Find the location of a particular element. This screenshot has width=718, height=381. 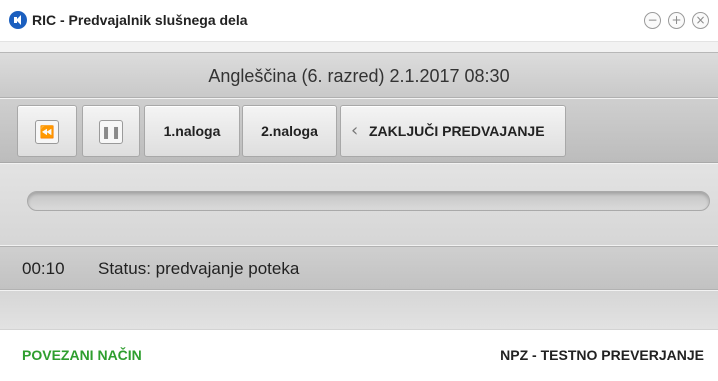

rewind-icon: ⏪ is located at coordinates (47, 132).